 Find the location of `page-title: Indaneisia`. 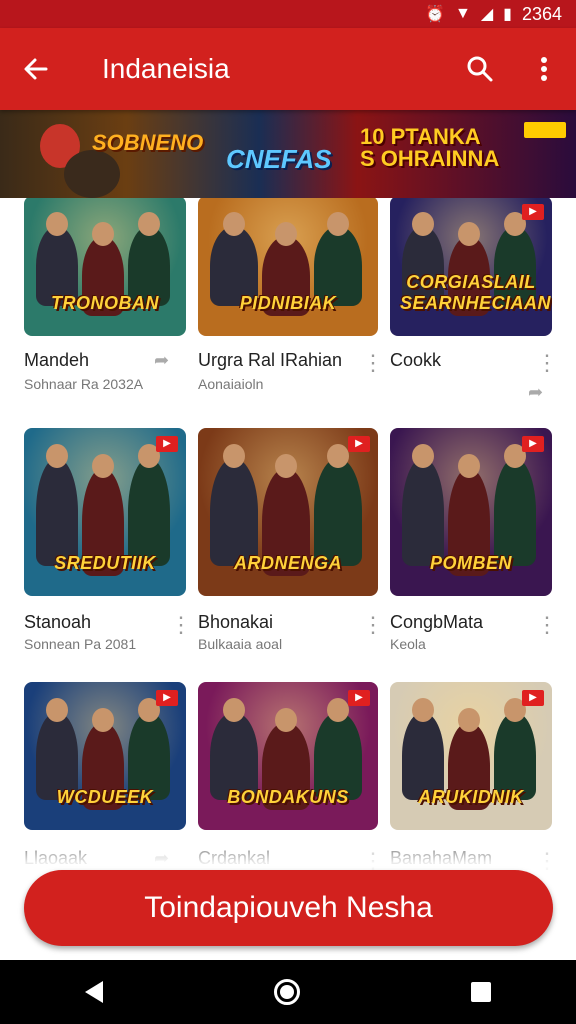

page-title: Indaneisia is located at coordinates (166, 68).